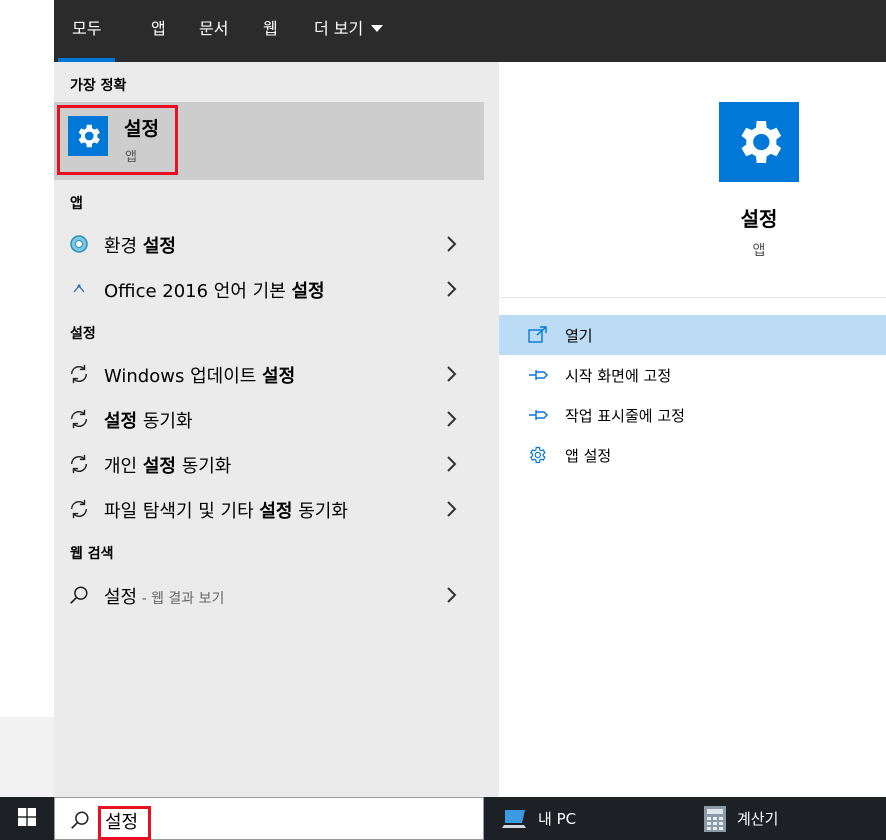 Image resolution: width=886 pixels, height=840 pixels. Describe the element at coordinates (339, 28) in the screenshot. I see `tab-more-label: 더 보기` at that location.